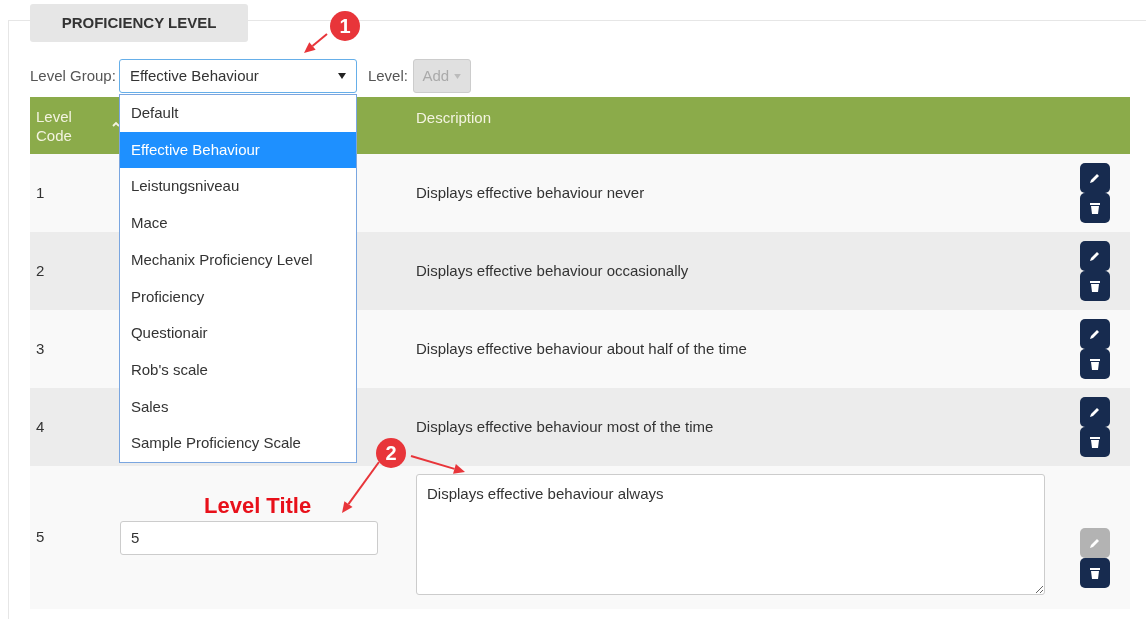  What do you see at coordinates (40, 537) in the screenshot?
I see `level-code: 5` at bounding box center [40, 537].